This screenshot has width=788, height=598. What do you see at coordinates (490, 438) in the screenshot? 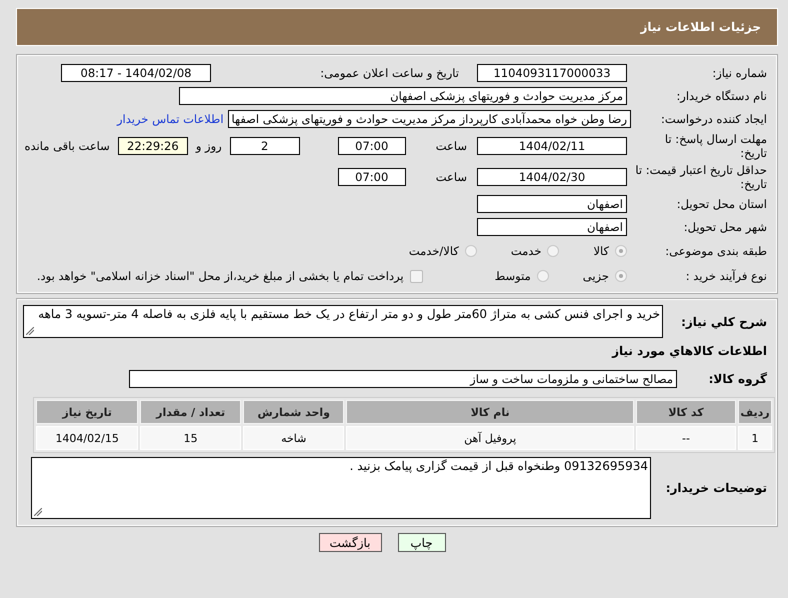
I see `table-cell: پروفیل آهن` at bounding box center [490, 438].